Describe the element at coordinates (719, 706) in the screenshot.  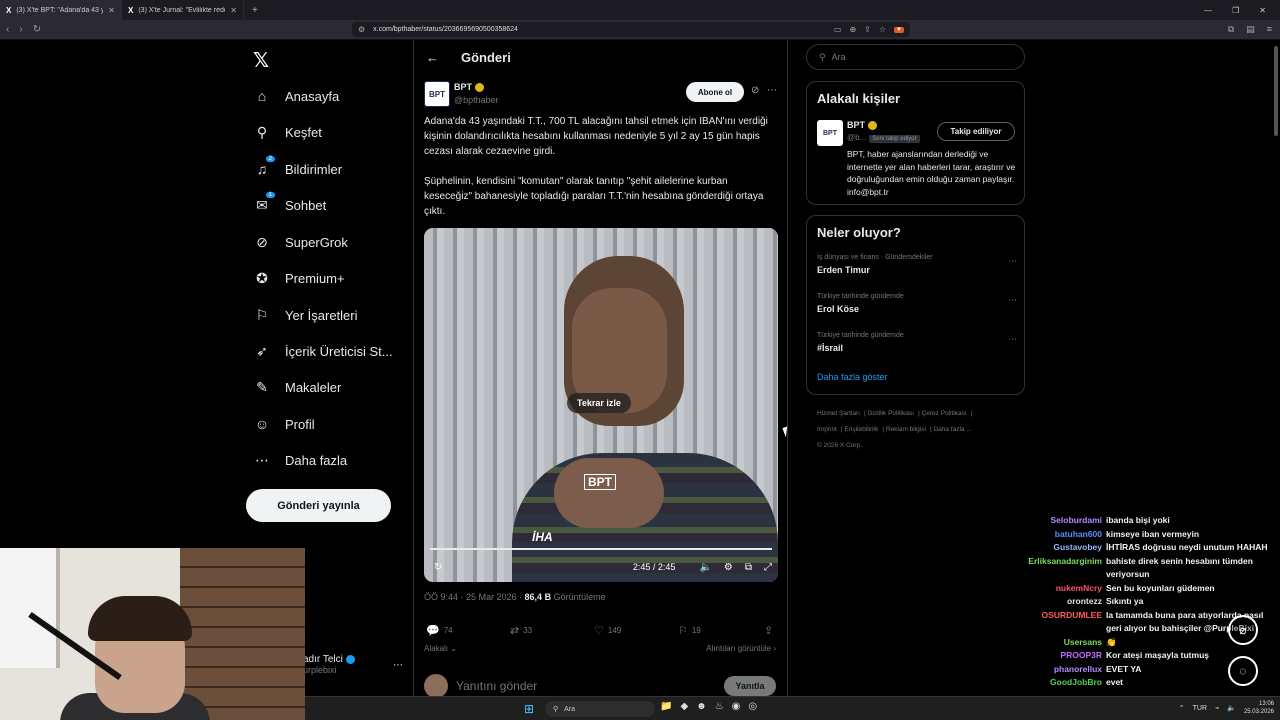
I see `steam-icon: ♨` at that location.